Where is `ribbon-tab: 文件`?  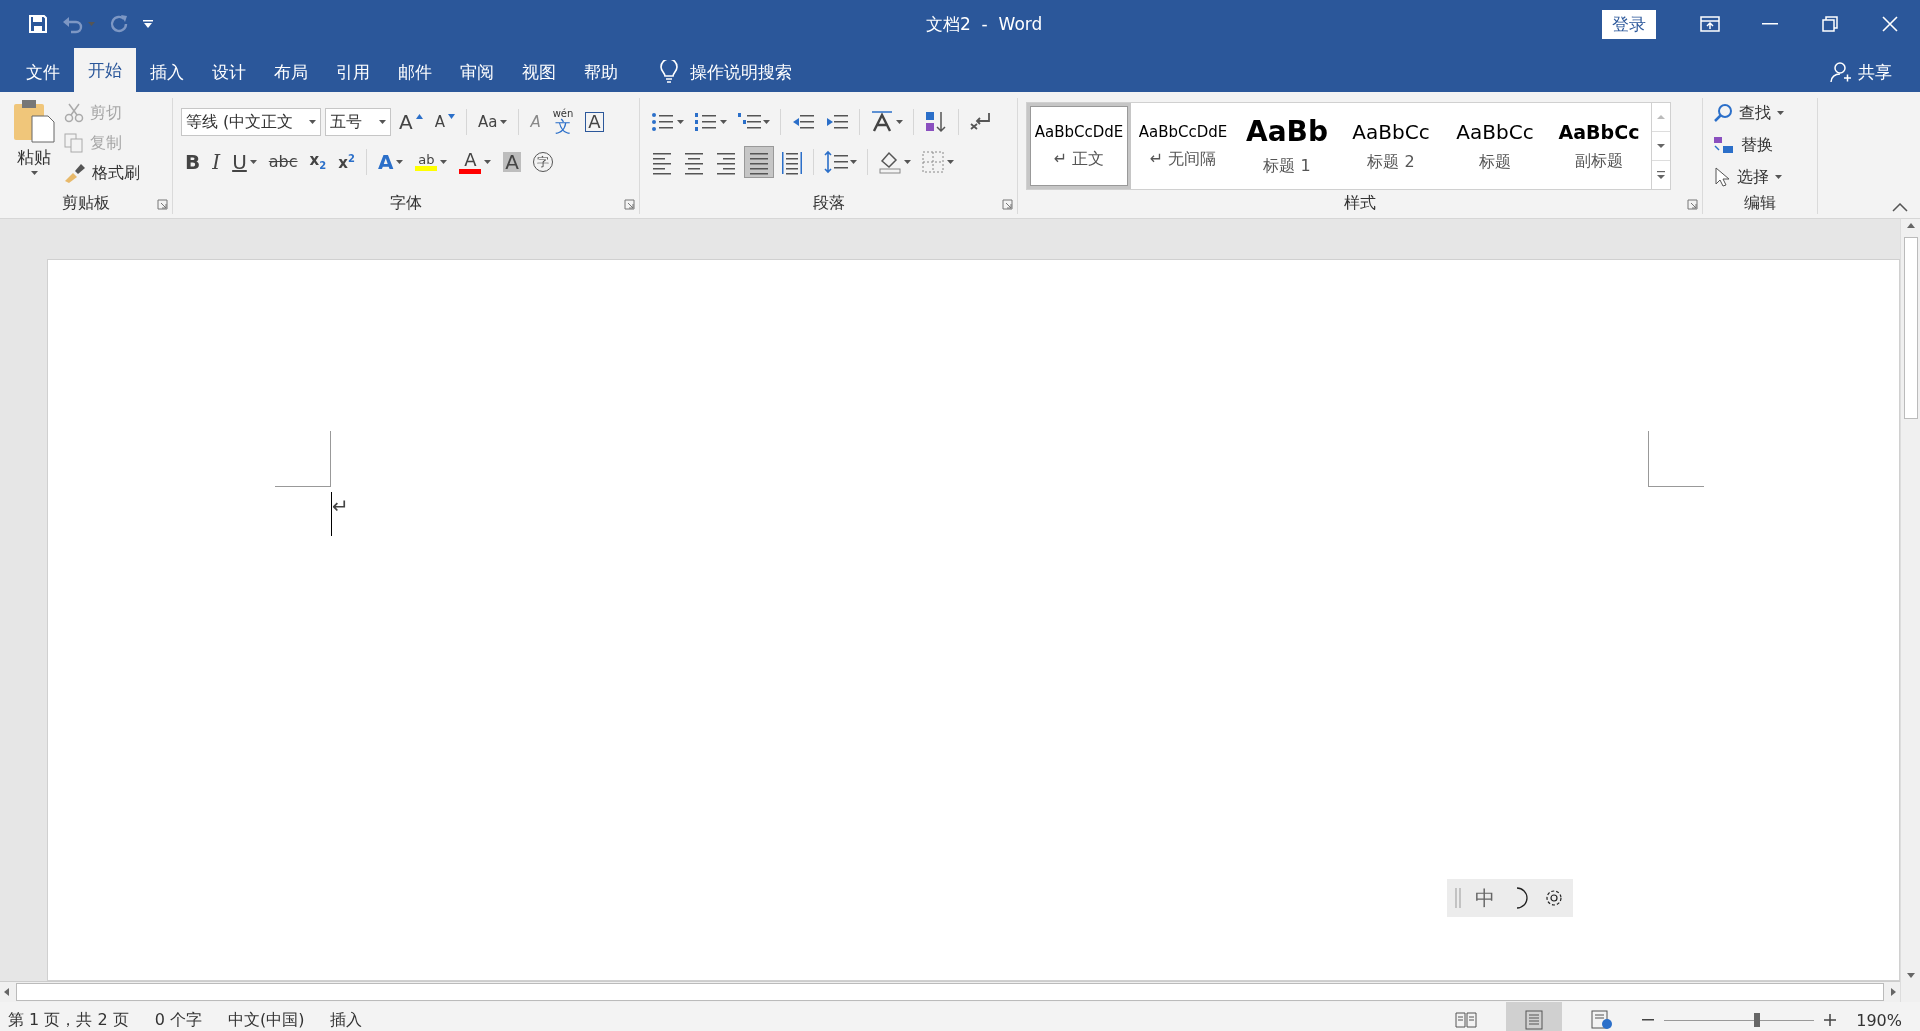
ribbon-tab: 文件 is located at coordinates (43, 72).